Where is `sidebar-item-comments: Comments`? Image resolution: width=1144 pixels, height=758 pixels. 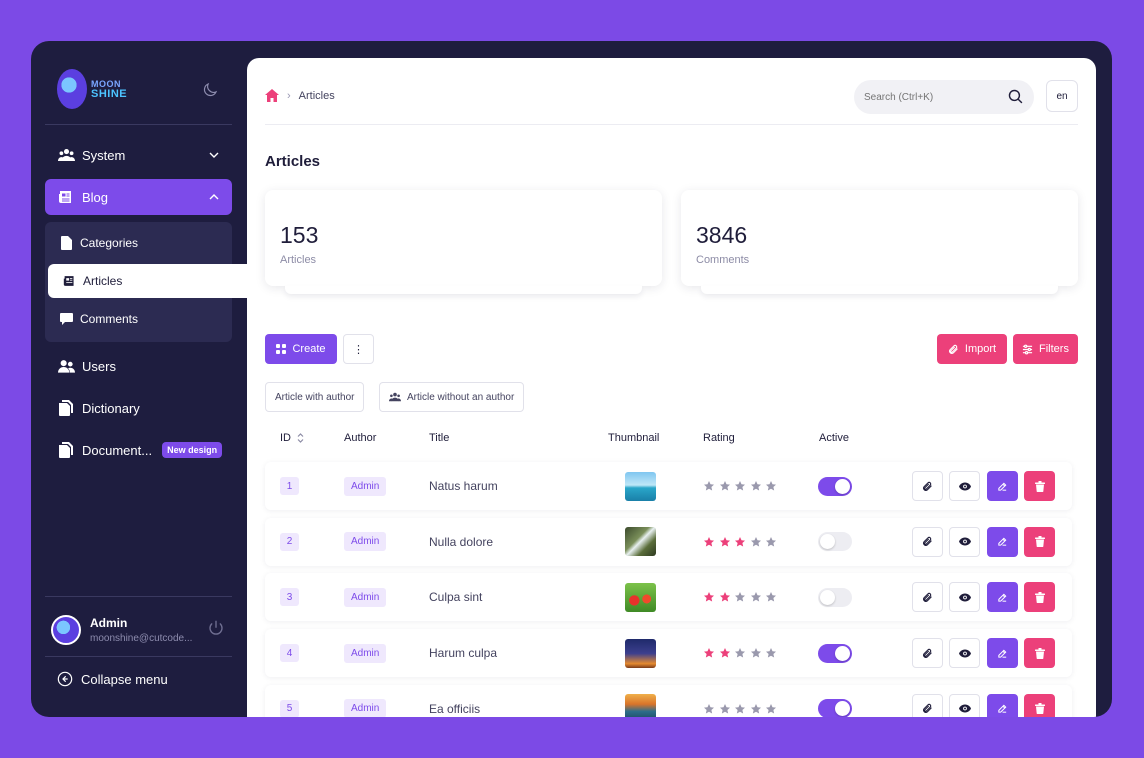
sidebar-item-comments: Comments is located at coordinates (138, 319).